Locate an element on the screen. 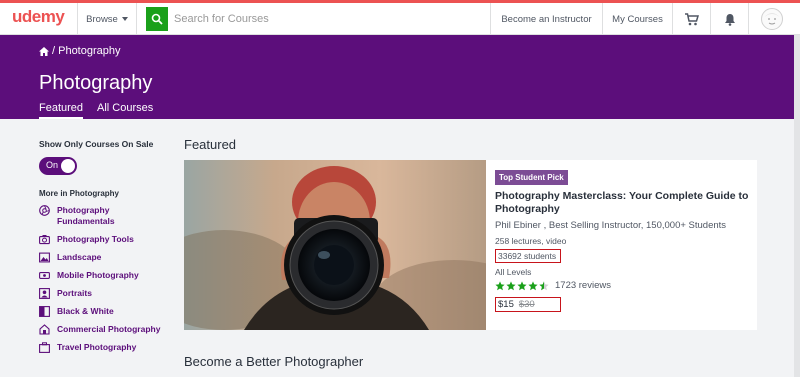  camera-icon is located at coordinates (44, 240).